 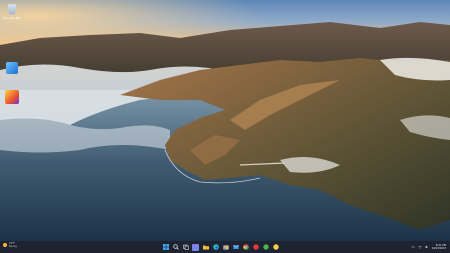 I want to click on recycle-bin-label: Recycle Bin, so click(x=12, y=18).